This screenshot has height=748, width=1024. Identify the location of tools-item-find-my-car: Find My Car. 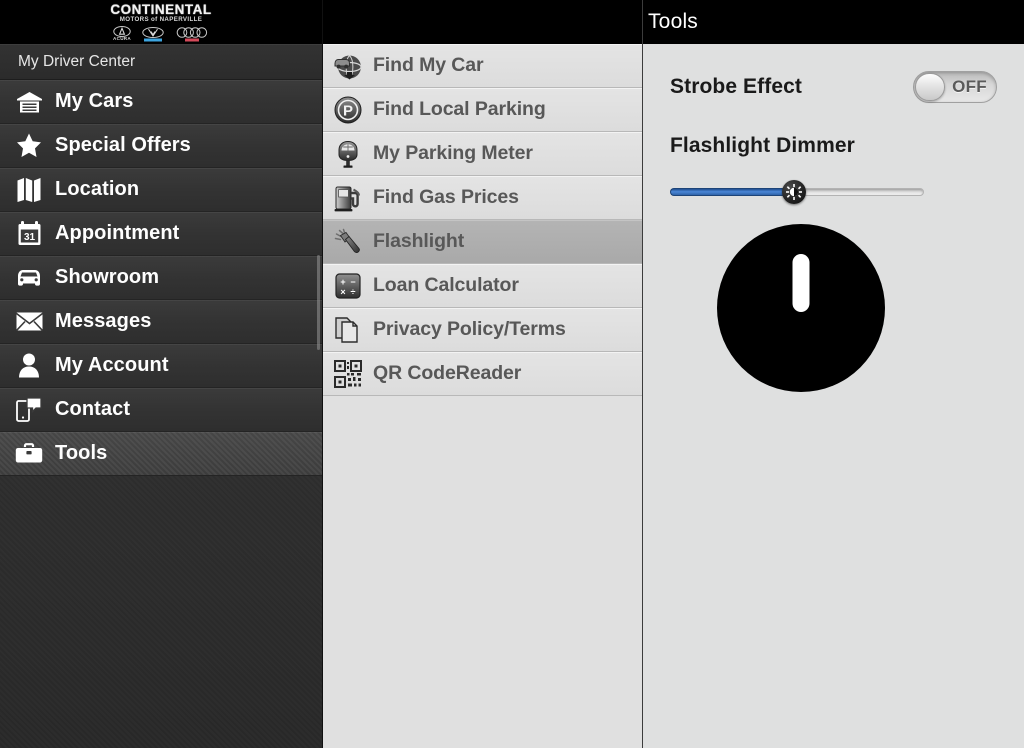
(482, 66).